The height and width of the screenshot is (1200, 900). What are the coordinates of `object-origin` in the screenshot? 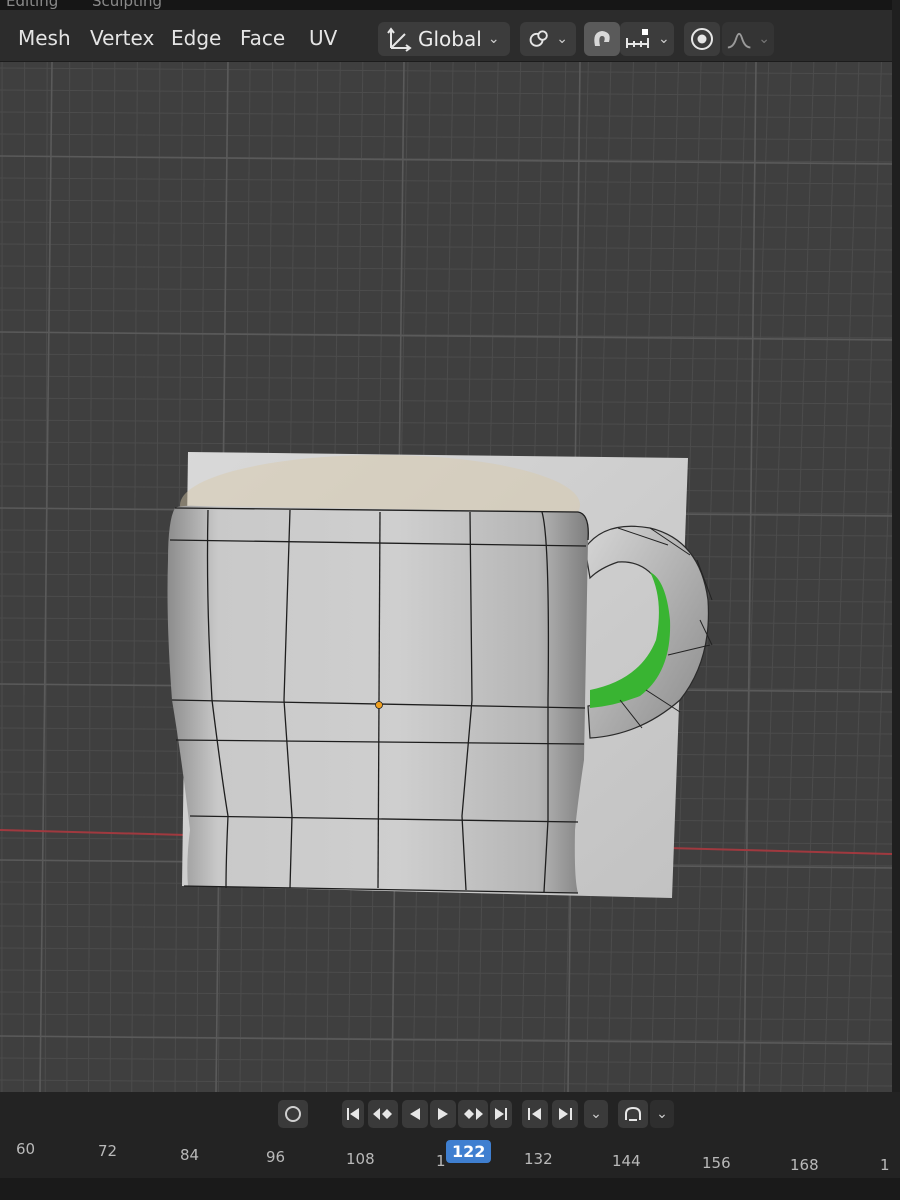 It's located at (379, 705).